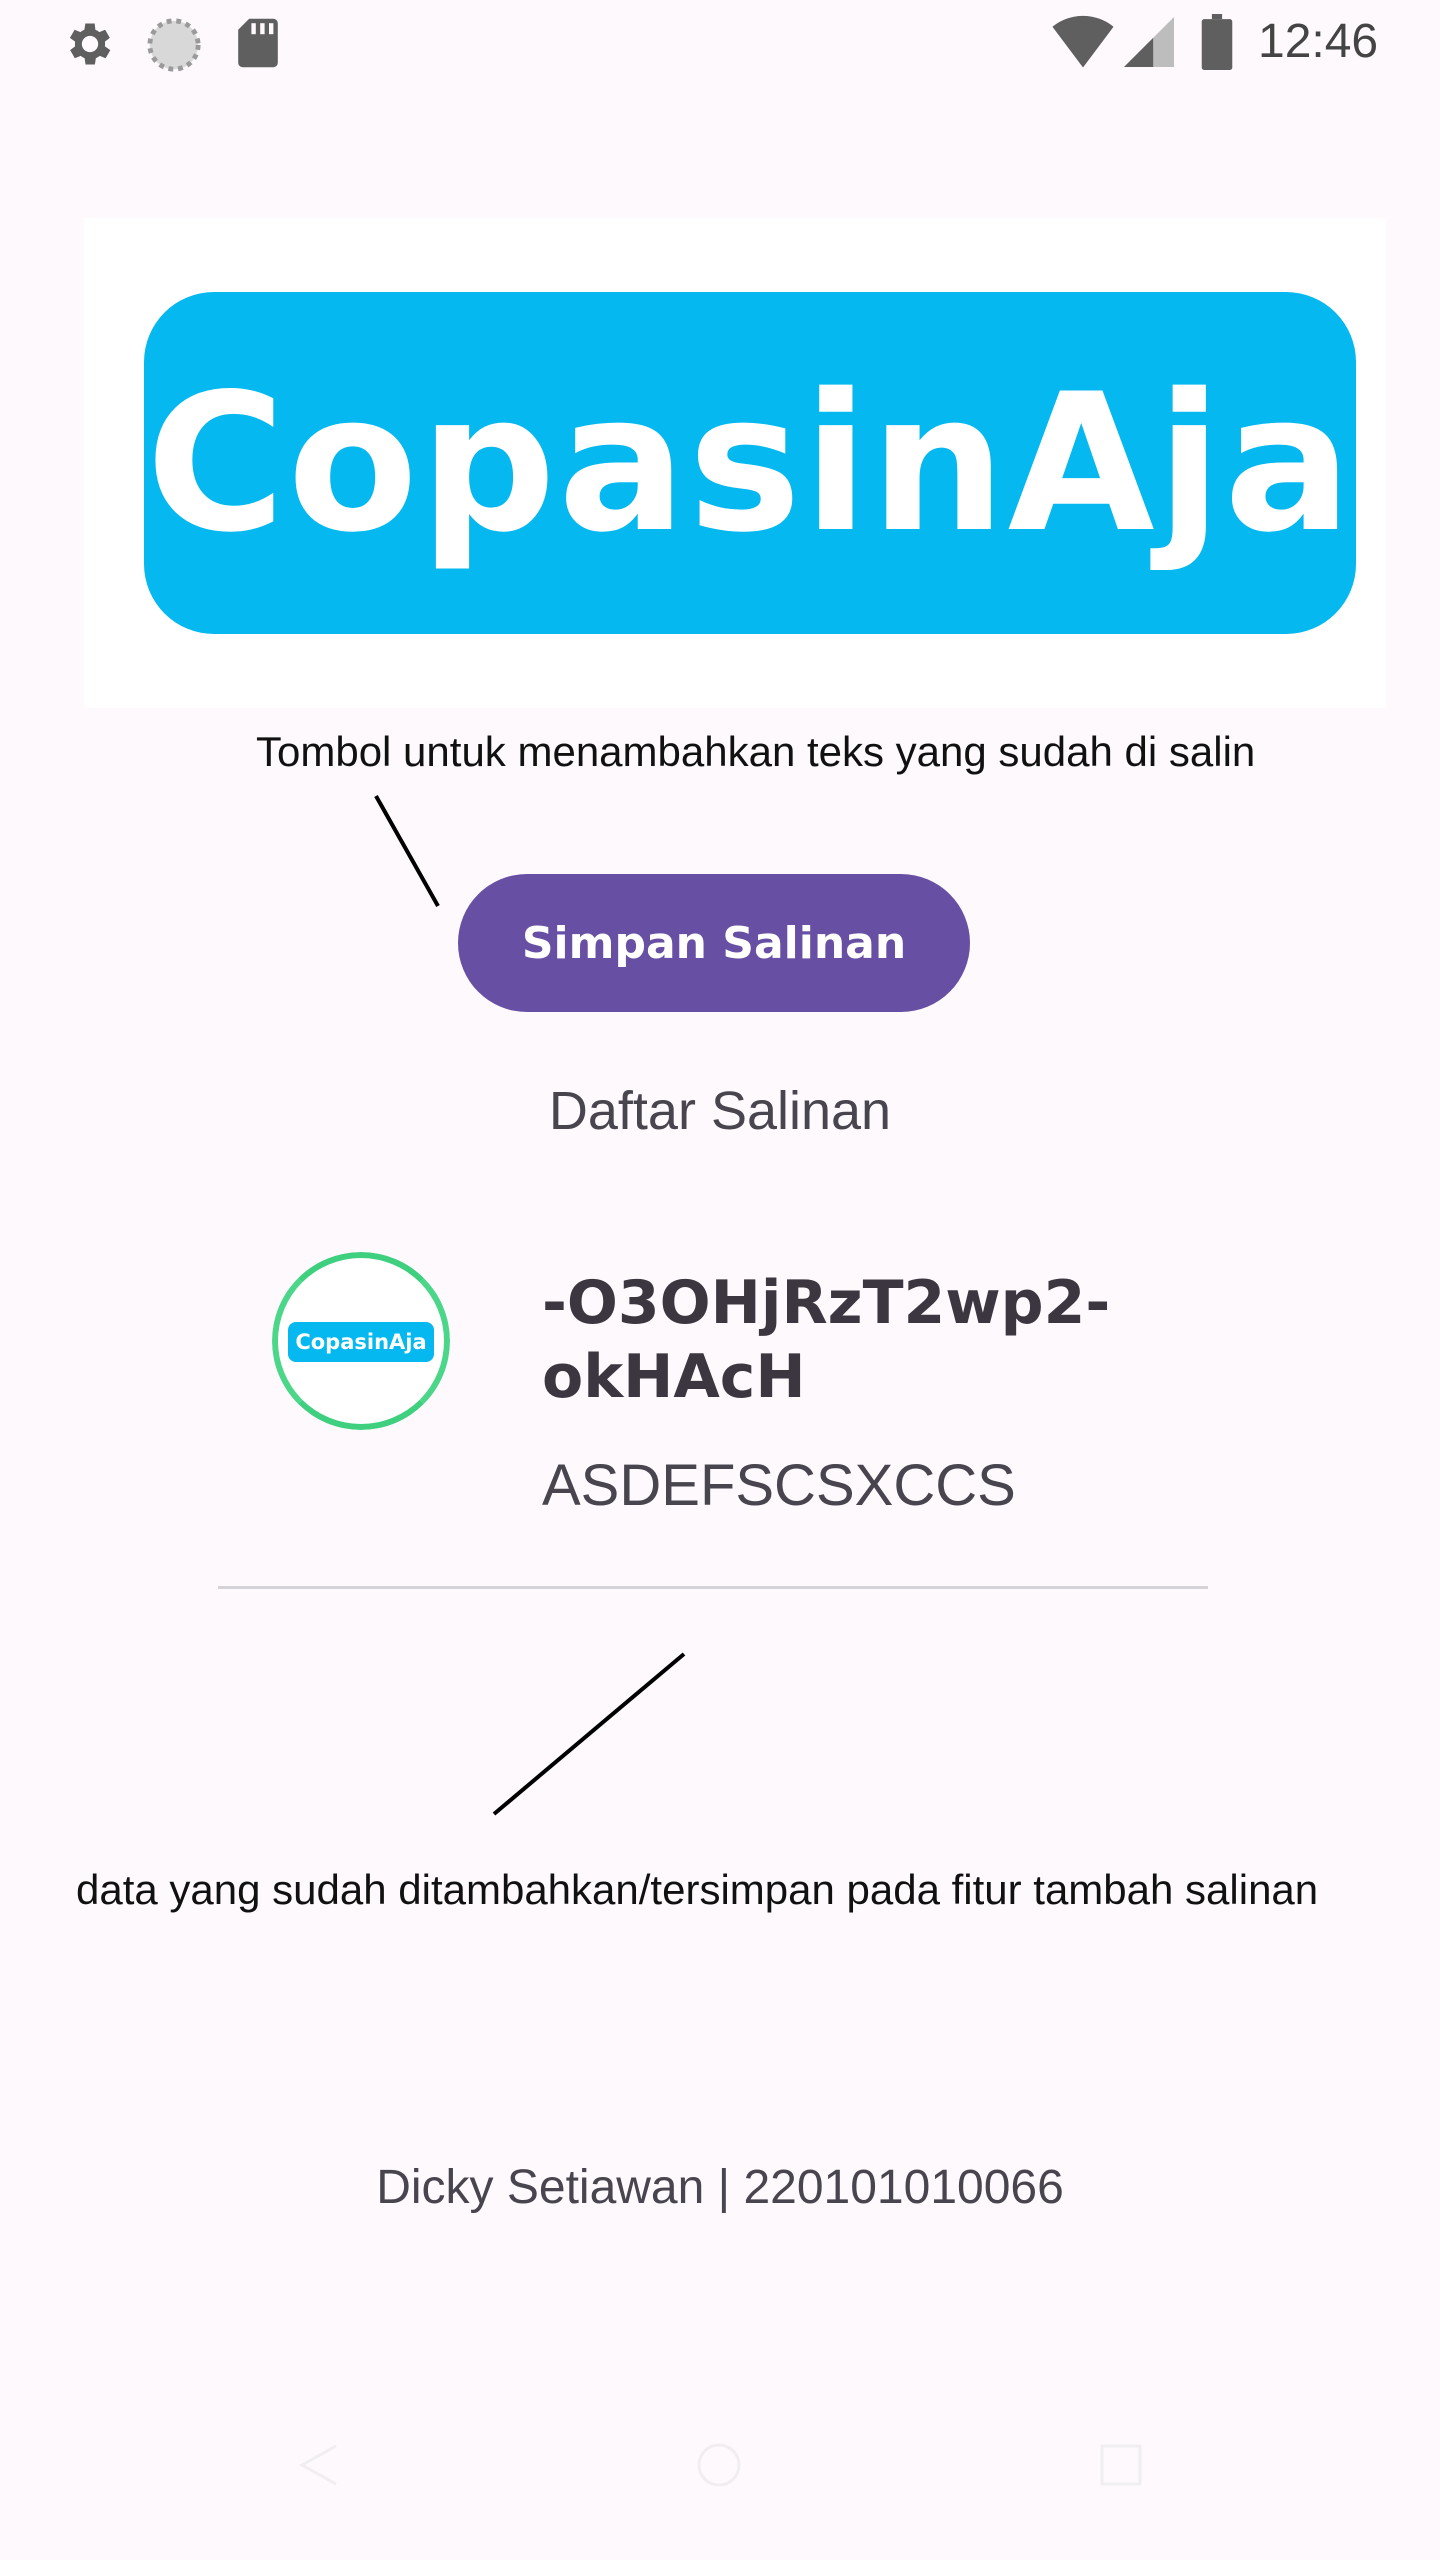 This screenshot has height=2560, width=1440. I want to click on logo-text: CopasinAja, so click(750, 463).